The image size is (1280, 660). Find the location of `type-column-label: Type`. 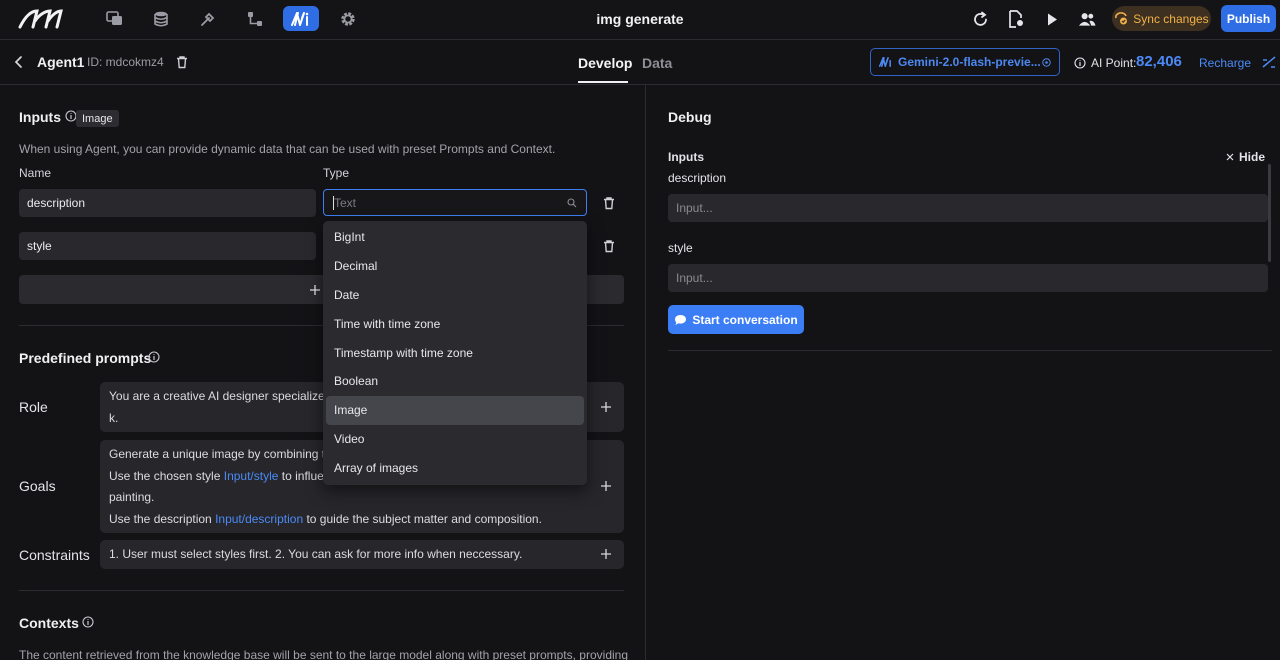

type-column-label: Type is located at coordinates (336, 173).